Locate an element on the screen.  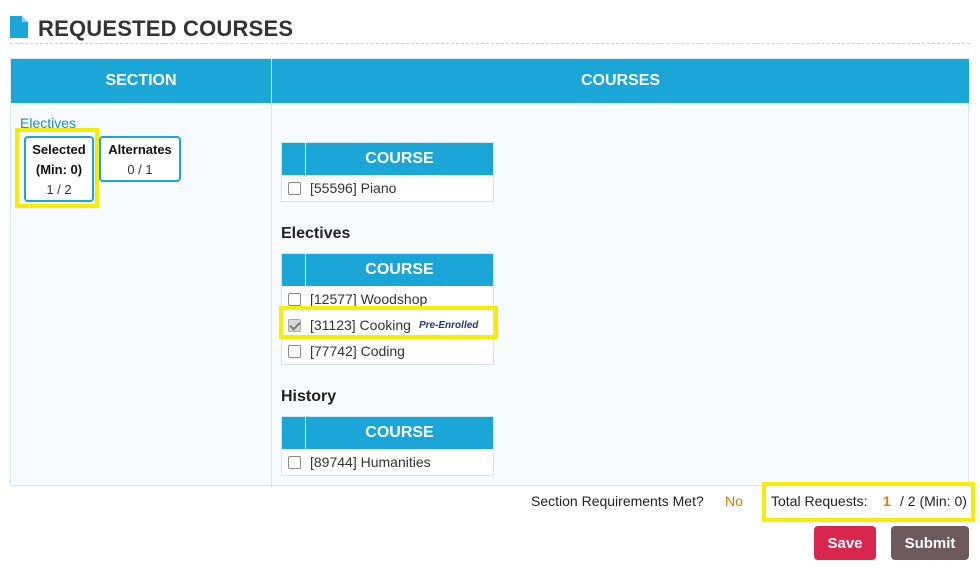
group-title-electives: Electives is located at coordinates (316, 233).